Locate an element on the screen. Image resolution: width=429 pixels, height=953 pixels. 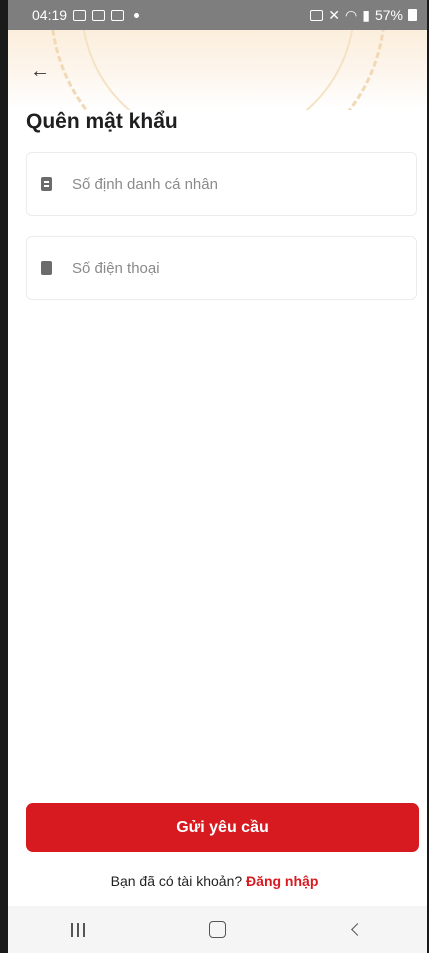
signal-icon: ▮ is located at coordinates (366, 14).